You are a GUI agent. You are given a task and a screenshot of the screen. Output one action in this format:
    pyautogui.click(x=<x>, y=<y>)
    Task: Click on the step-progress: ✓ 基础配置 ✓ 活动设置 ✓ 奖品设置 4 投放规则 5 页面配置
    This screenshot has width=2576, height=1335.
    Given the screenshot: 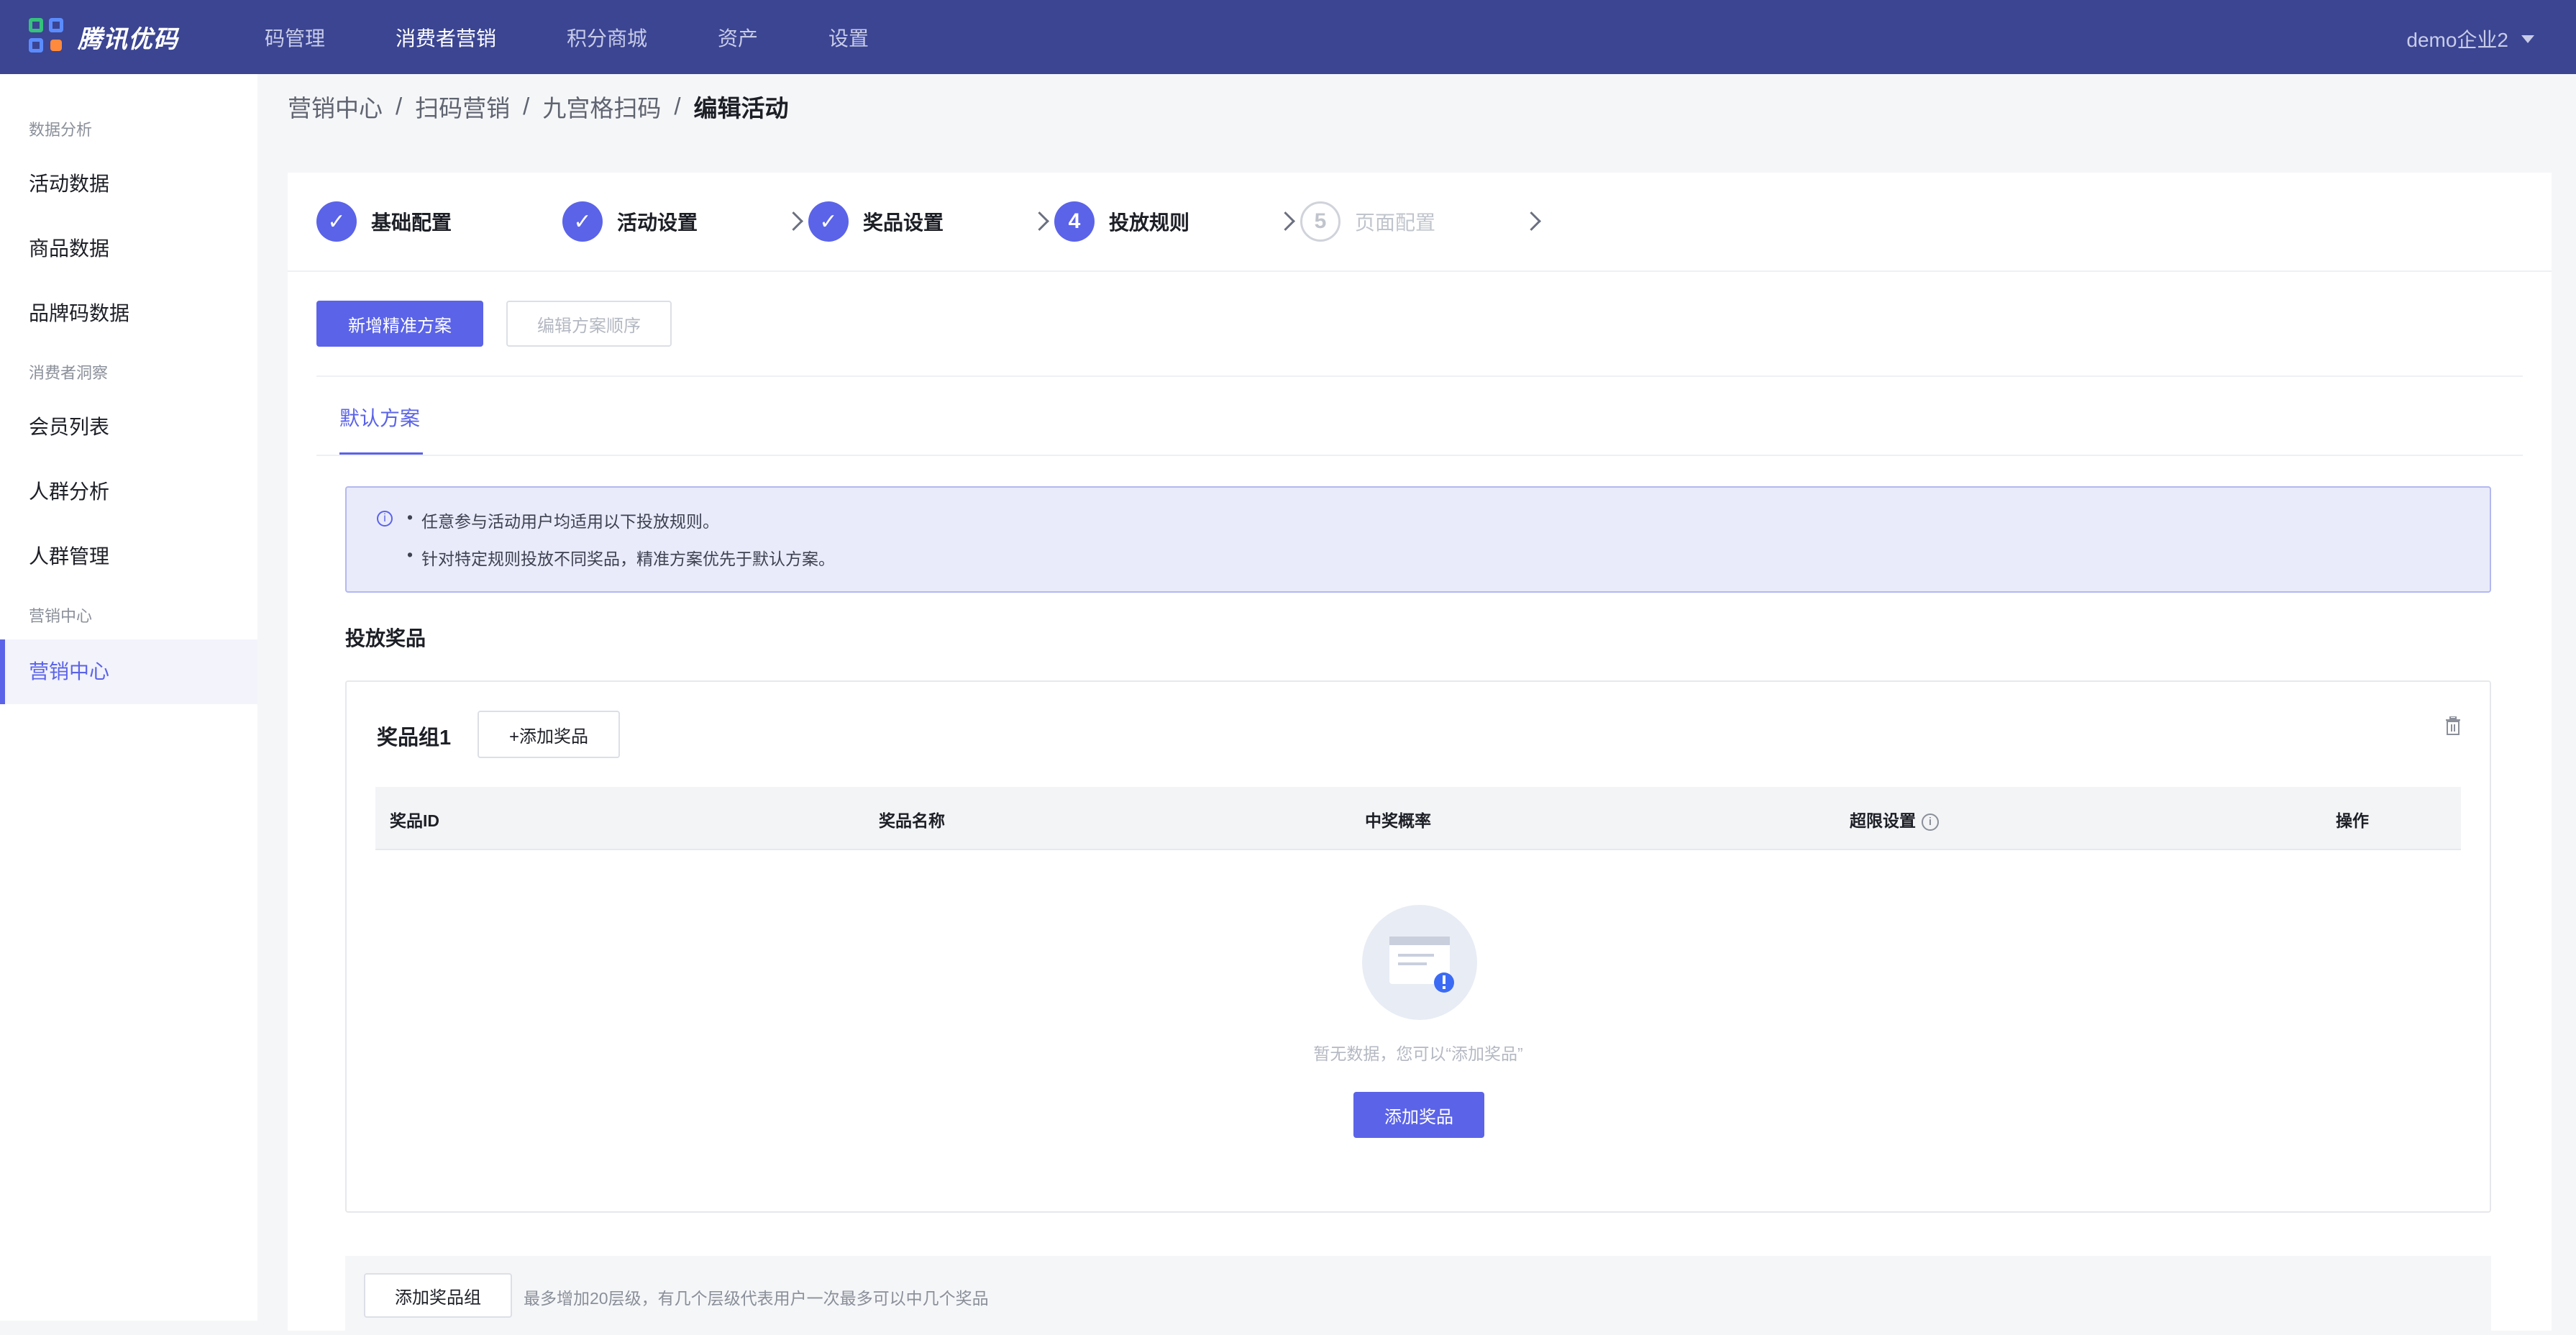 What is the action you would take?
    pyautogui.click(x=1420, y=222)
    